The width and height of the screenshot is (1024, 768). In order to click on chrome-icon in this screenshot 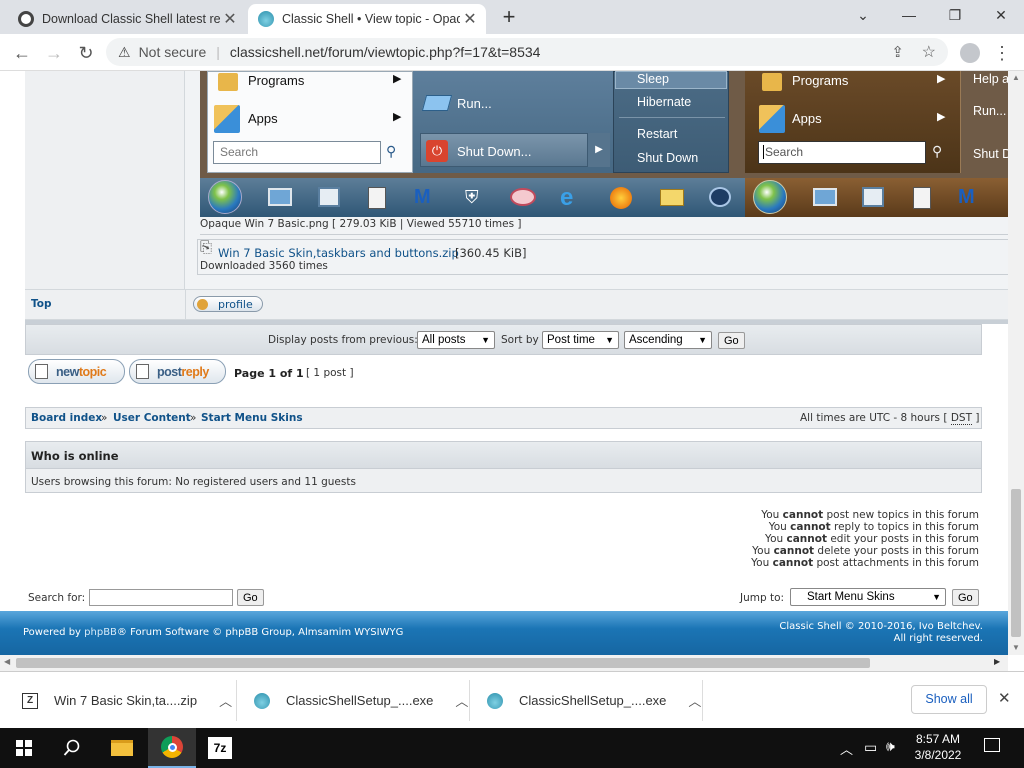, I will do `click(172, 748)`.